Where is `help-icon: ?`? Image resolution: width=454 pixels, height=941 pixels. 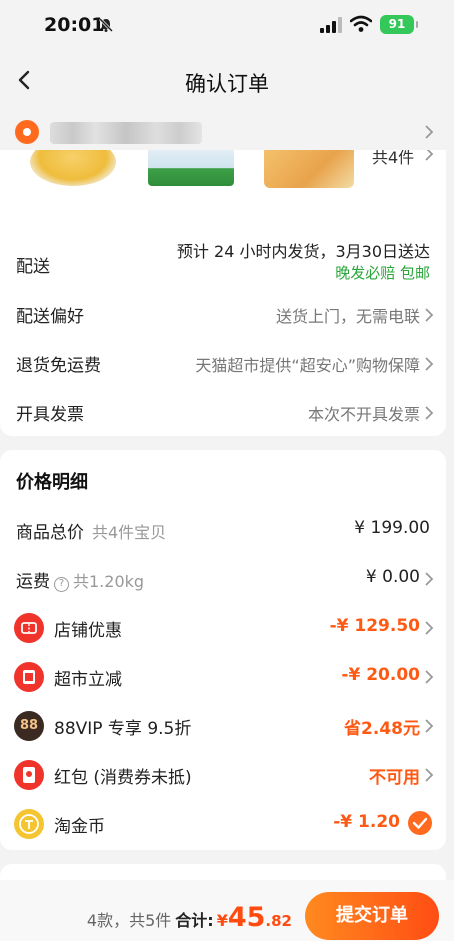 help-icon: ? is located at coordinates (61, 584).